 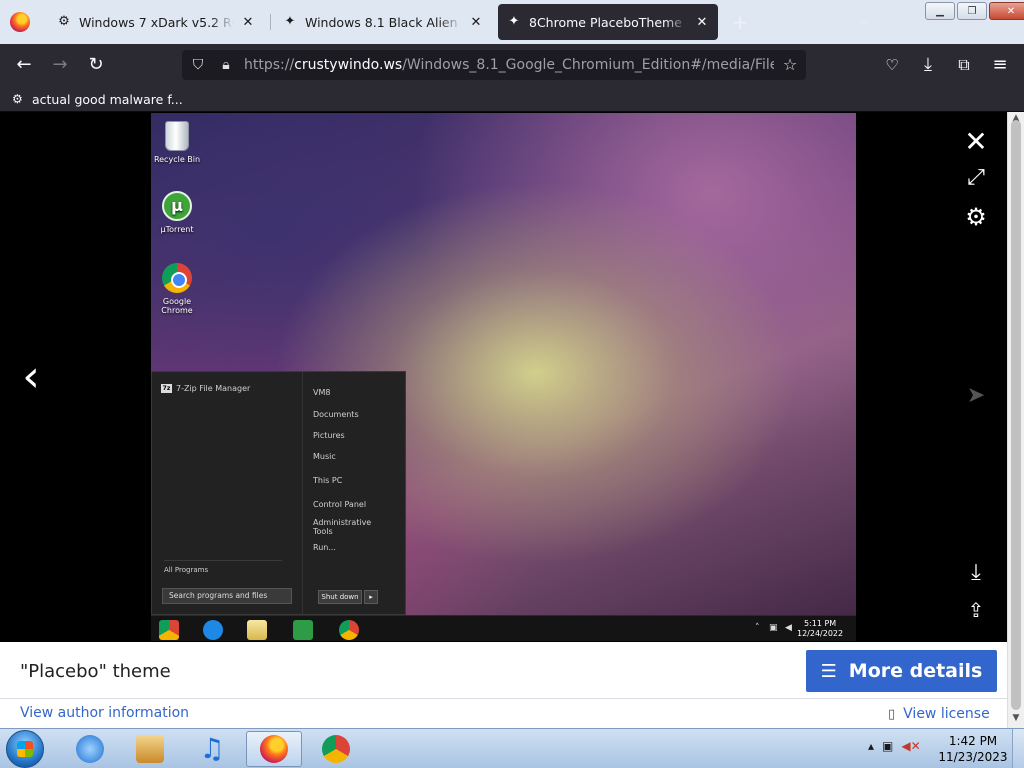 I want to click on taskbar-internet-explorer, so click(x=90, y=749).